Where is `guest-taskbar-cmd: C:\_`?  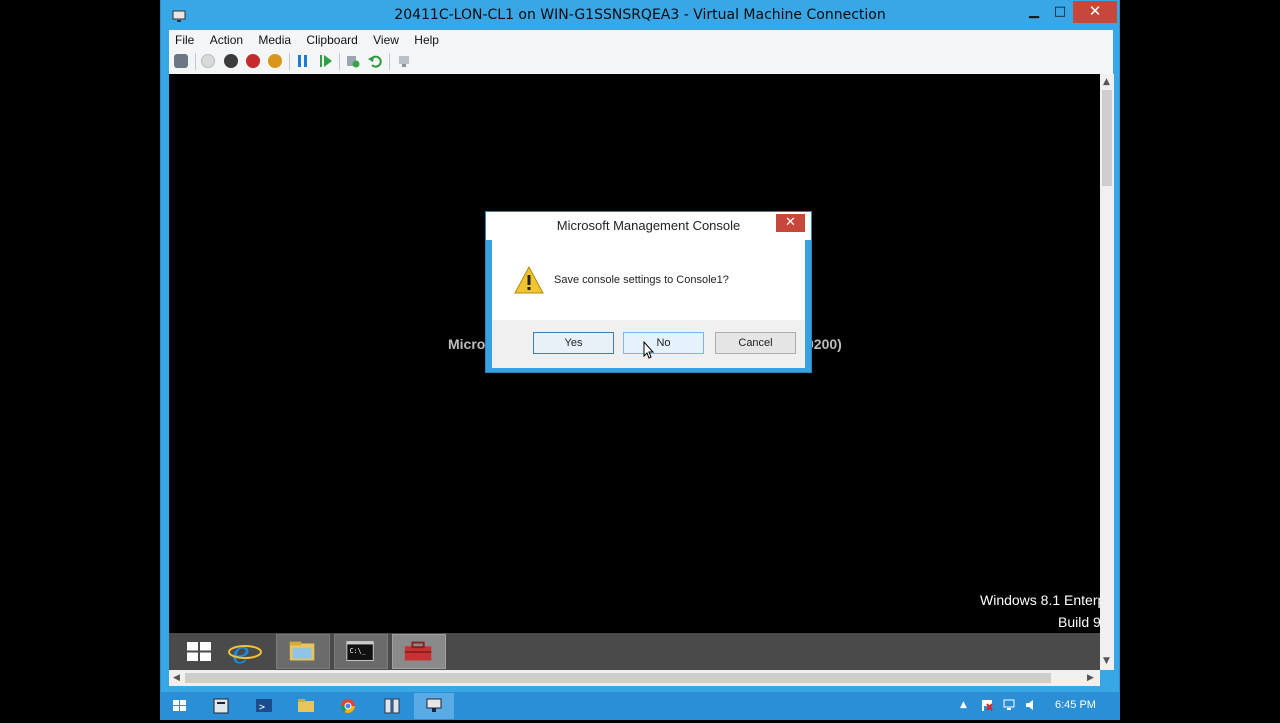
guest-taskbar-cmd: C:\_ is located at coordinates (361, 651).